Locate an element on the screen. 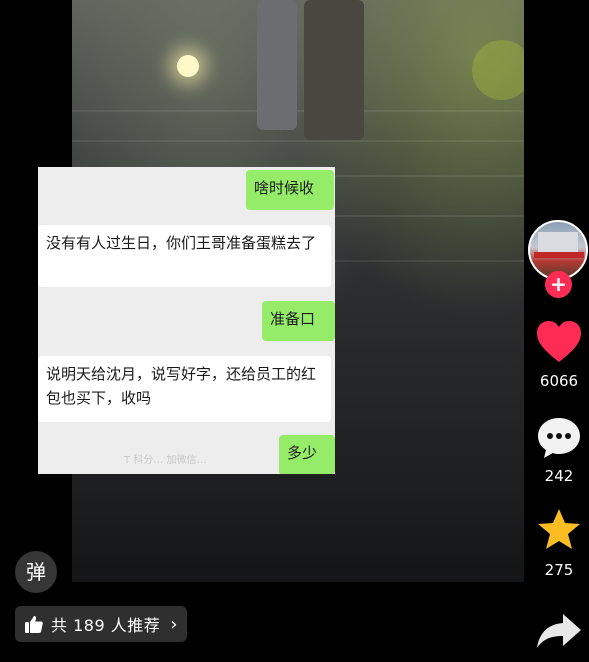  comment-count: 242 is located at coordinates (559, 476).